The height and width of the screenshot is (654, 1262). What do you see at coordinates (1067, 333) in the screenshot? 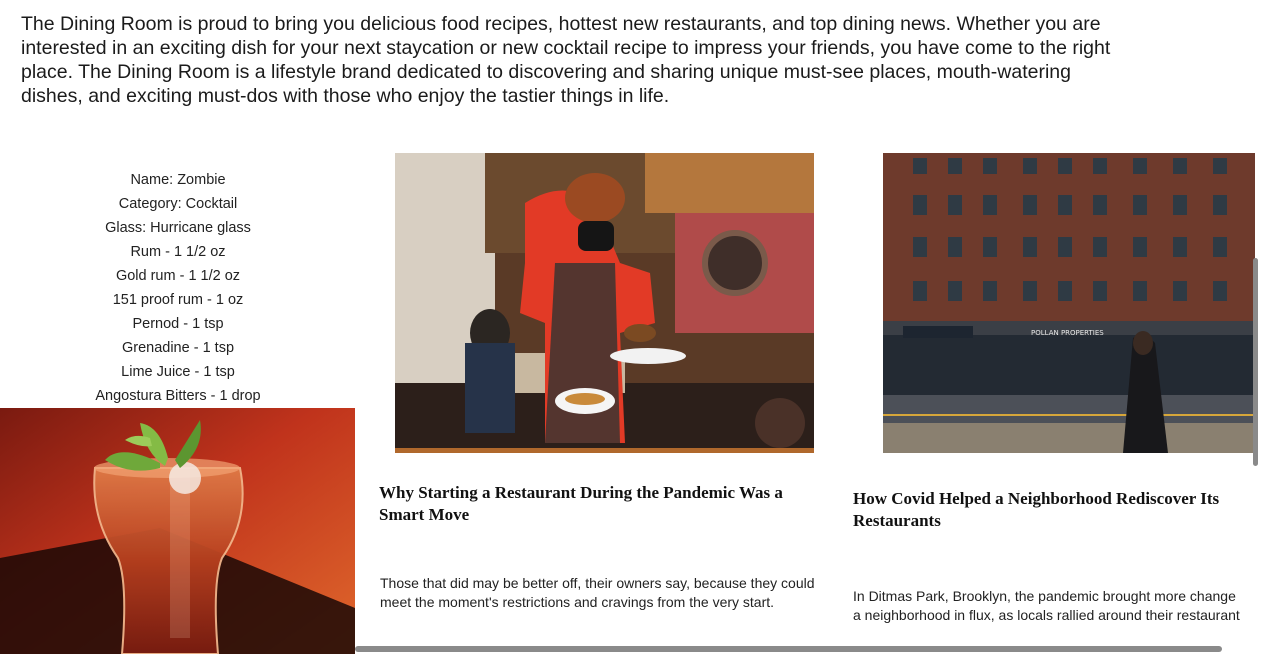
I see `storefront-sign: POLLAN PROPERTIES` at bounding box center [1067, 333].